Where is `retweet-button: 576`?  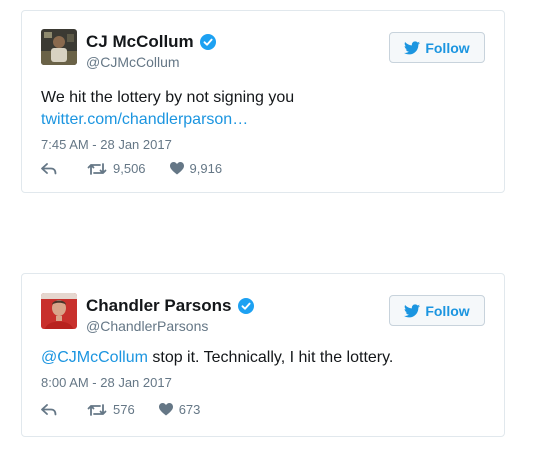
retweet-button: 576 is located at coordinates (111, 409).